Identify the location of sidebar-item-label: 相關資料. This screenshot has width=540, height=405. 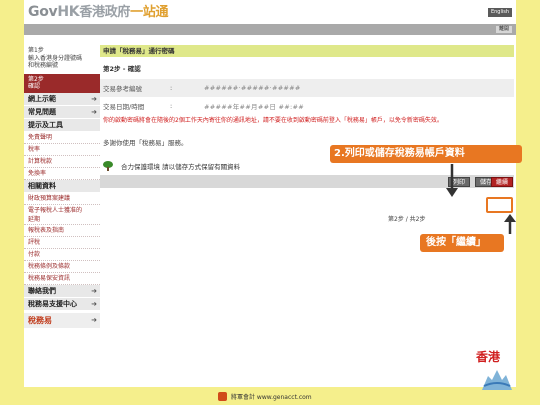
(42, 185).